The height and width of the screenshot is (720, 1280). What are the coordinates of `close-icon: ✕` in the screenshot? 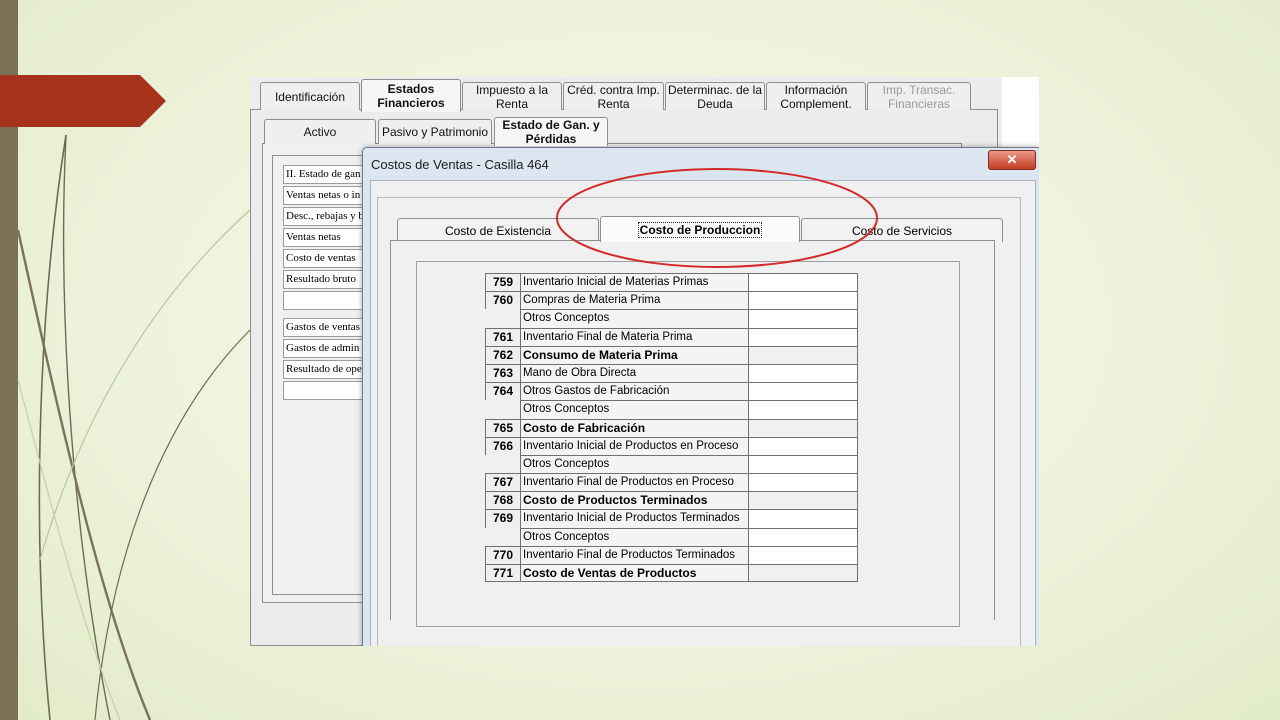 It's located at (1012, 159).